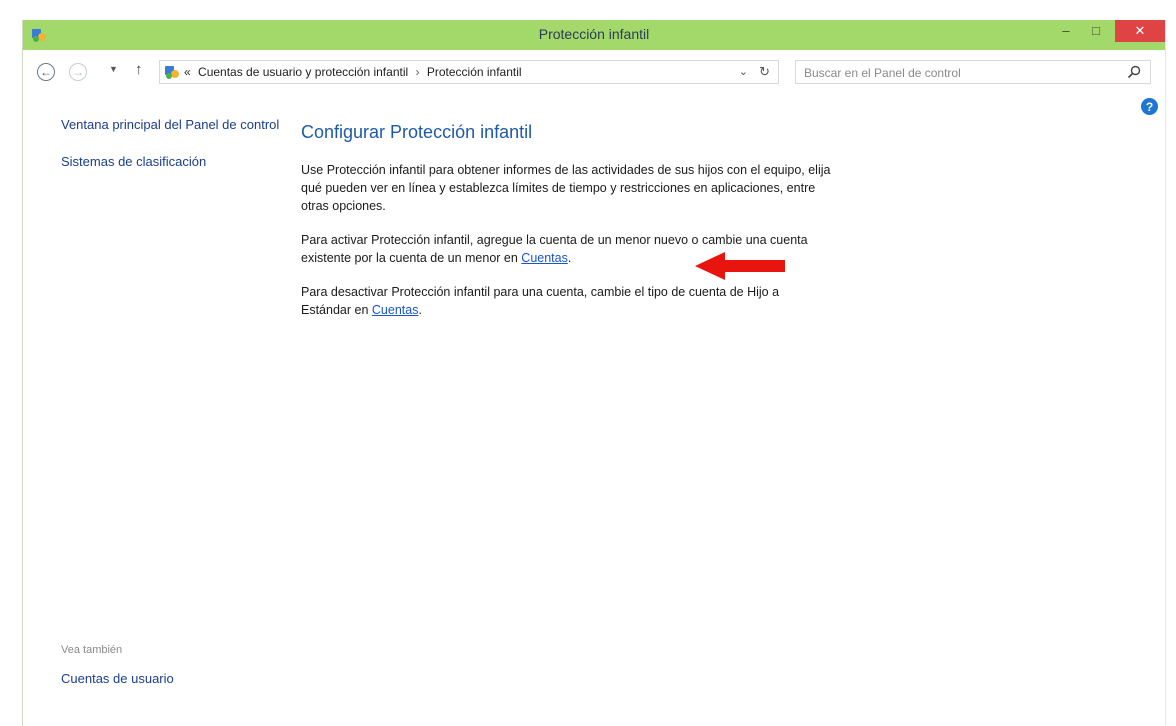 This screenshot has height=726, width=1176. I want to click on minimize-button: –, so click(1066, 30).